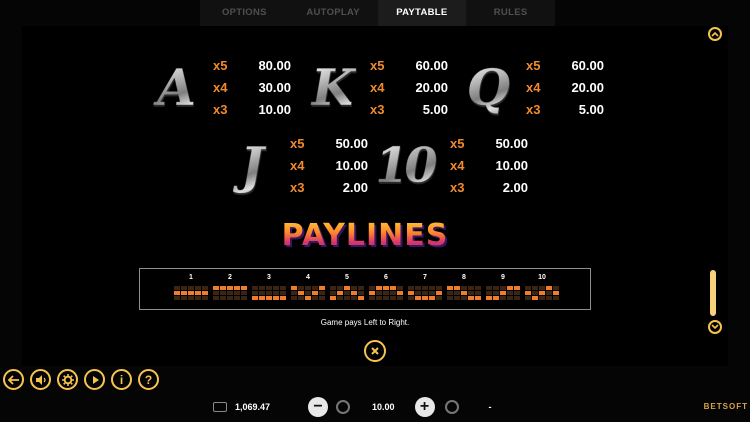  What do you see at coordinates (386, 277) in the screenshot?
I see `payline-number: 6` at bounding box center [386, 277].